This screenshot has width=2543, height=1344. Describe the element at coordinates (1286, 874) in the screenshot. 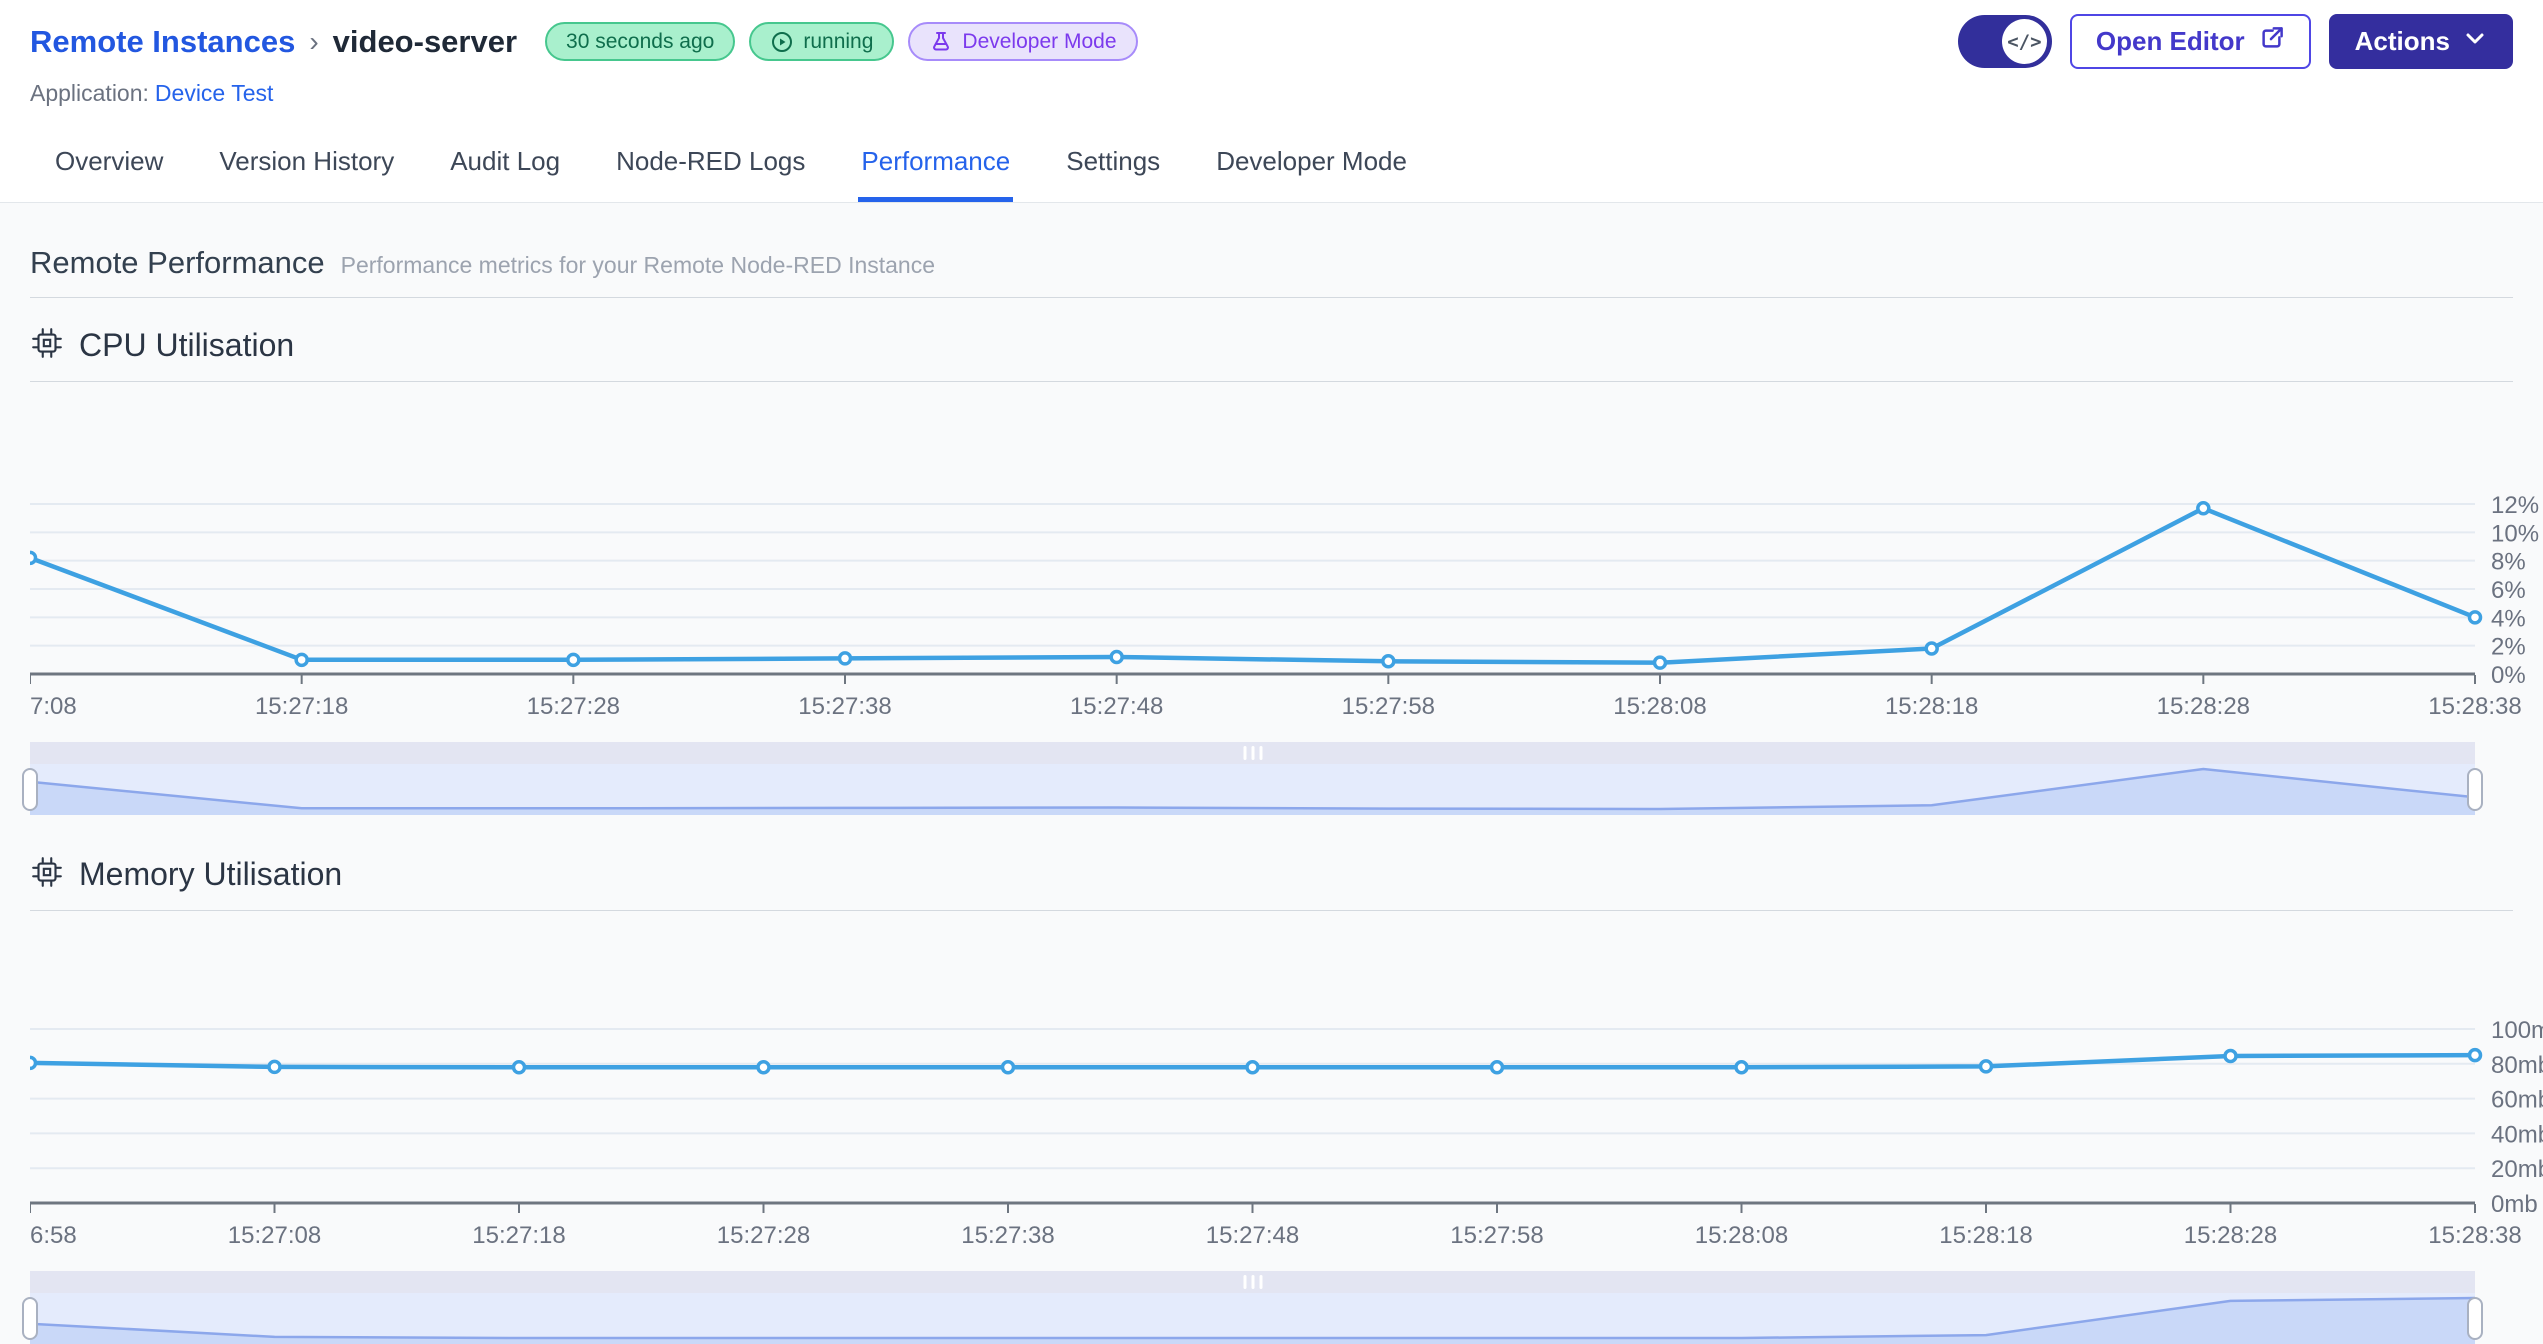

I see `memory-chart-header: Memory Utilisation` at that location.